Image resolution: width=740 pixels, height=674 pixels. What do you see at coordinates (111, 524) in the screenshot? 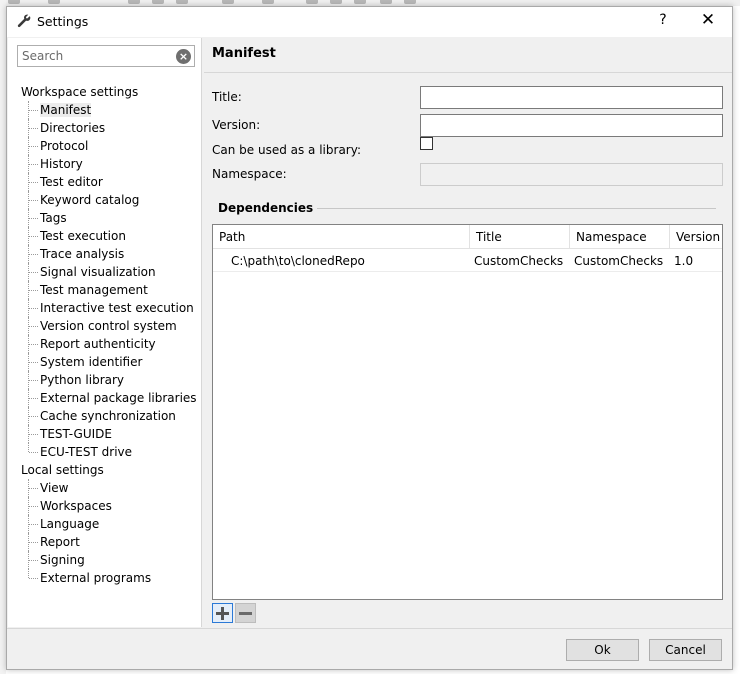
I see `sidebar-item-language: Language` at bounding box center [111, 524].